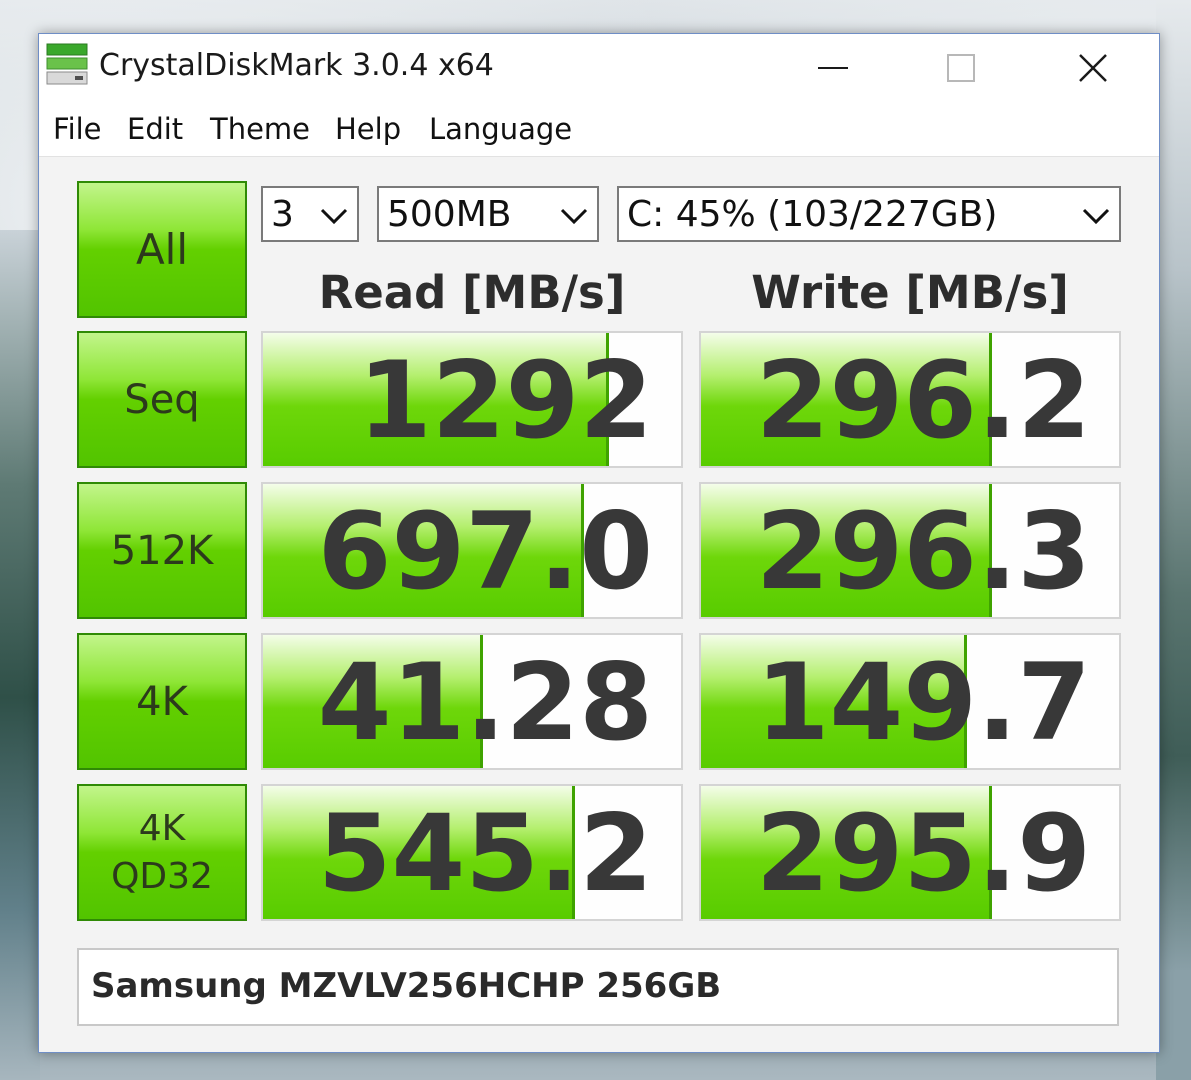 This screenshot has height=1080, width=1191. What do you see at coordinates (406, 986) in the screenshot?
I see `drive-model-text: Samsung MZVLV256HCHP 256GB` at bounding box center [406, 986].